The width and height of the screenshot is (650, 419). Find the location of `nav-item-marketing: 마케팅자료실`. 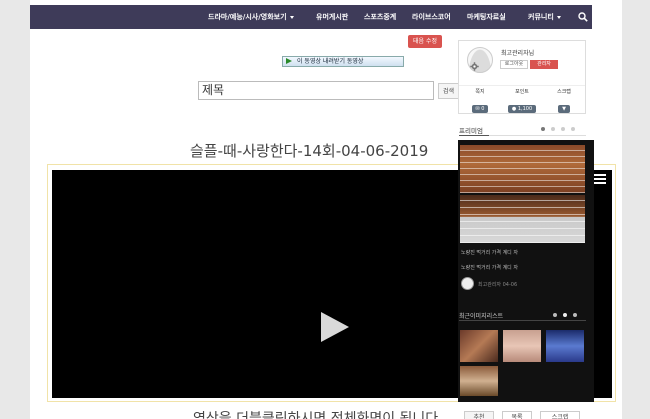

nav-item-marketing: 마케팅자료실 is located at coordinates (486, 17).